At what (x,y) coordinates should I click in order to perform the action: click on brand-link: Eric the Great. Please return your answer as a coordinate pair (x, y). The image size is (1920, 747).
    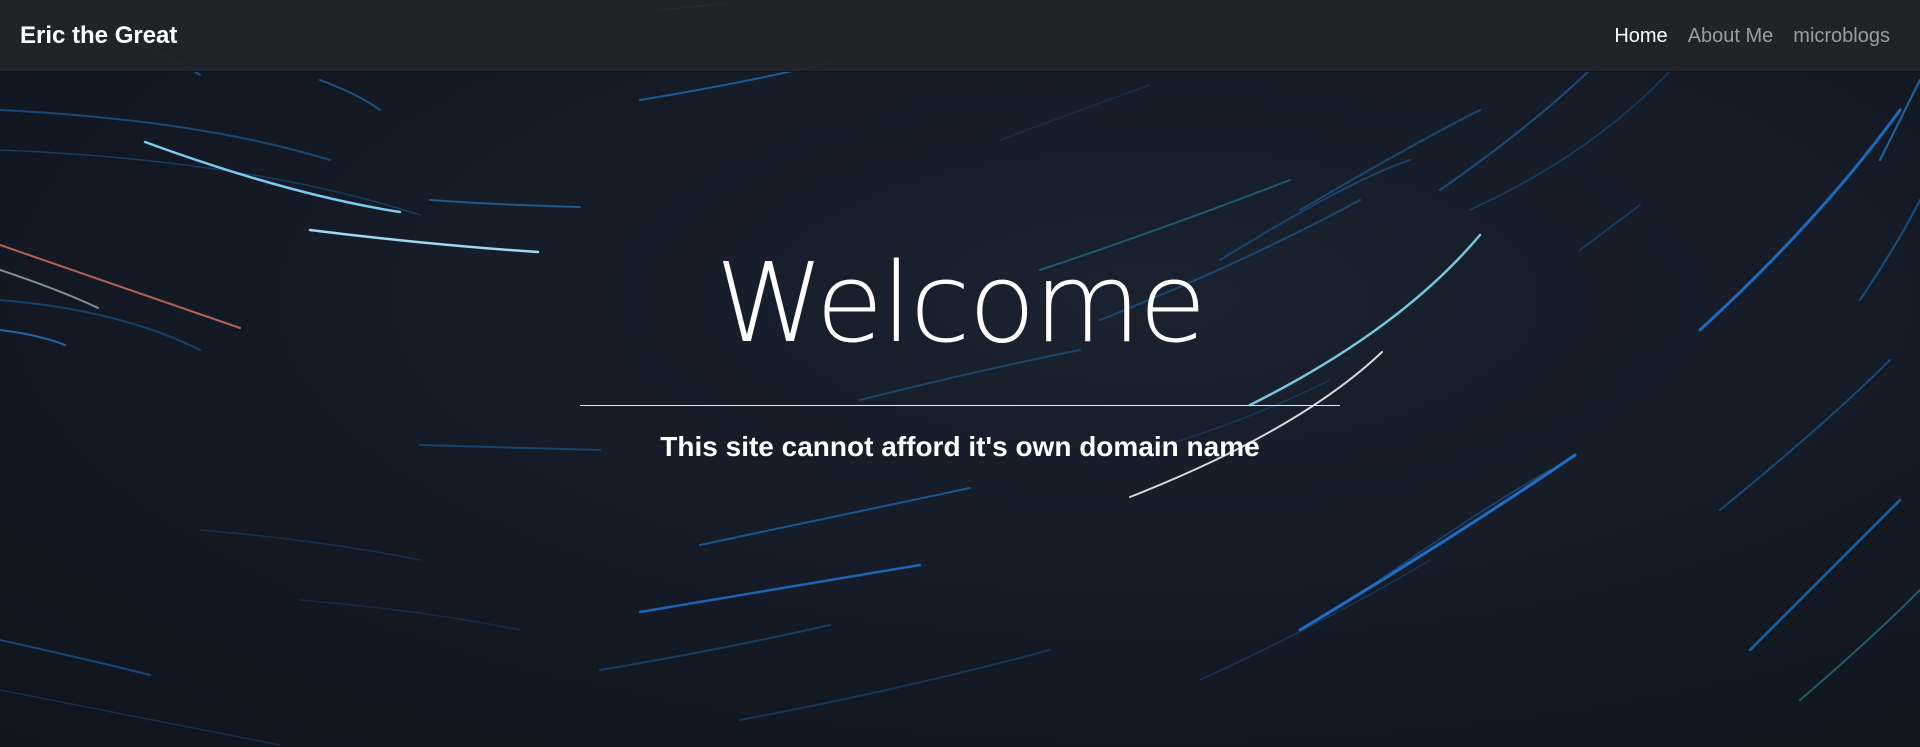
    Looking at the image, I should click on (98, 36).